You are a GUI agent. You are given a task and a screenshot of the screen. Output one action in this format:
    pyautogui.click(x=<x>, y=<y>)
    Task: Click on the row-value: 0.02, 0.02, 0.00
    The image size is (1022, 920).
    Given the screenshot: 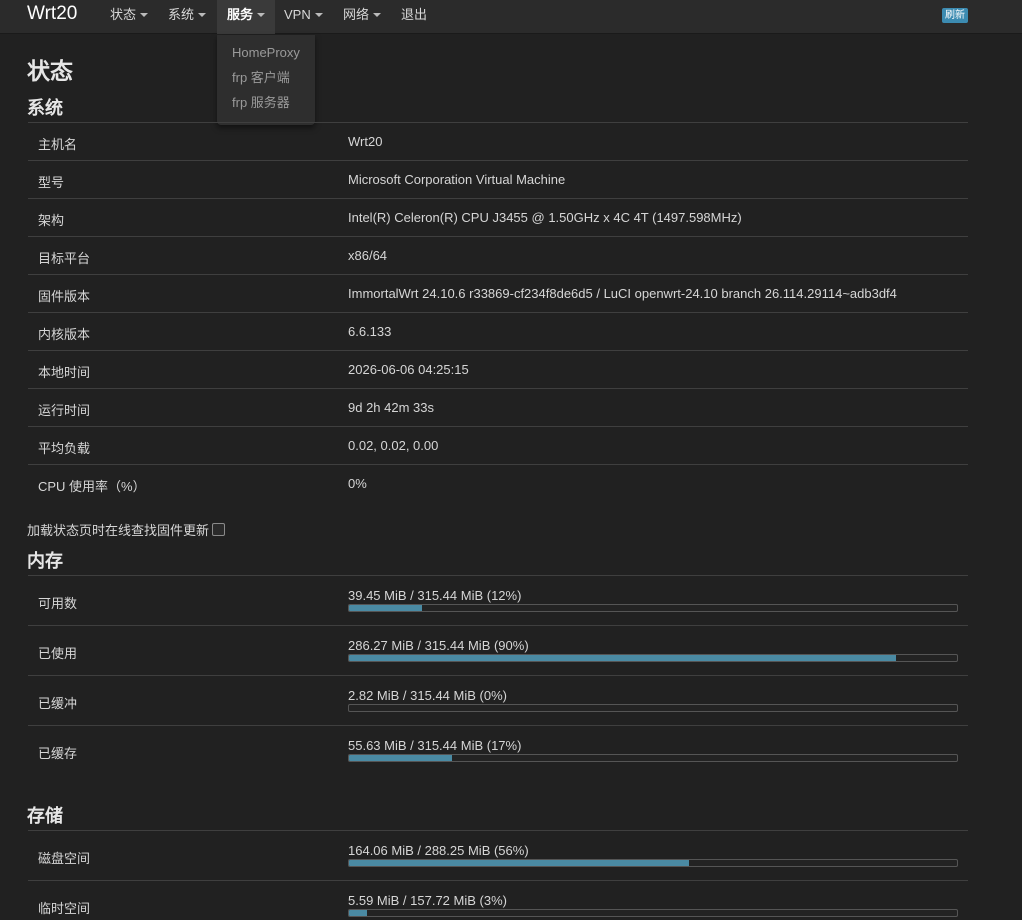 What is the action you would take?
    pyautogui.click(x=393, y=445)
    